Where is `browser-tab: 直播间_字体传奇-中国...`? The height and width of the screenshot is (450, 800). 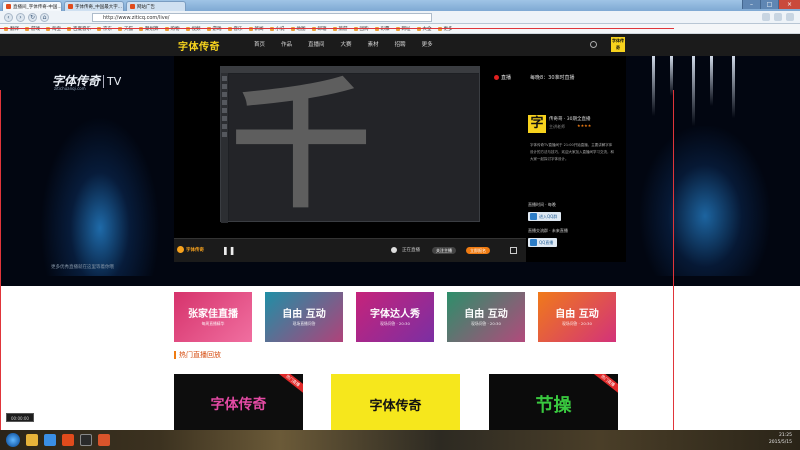
browser-tab: 直播间_字体传奇-中国... is located at coordinates (32, 6).